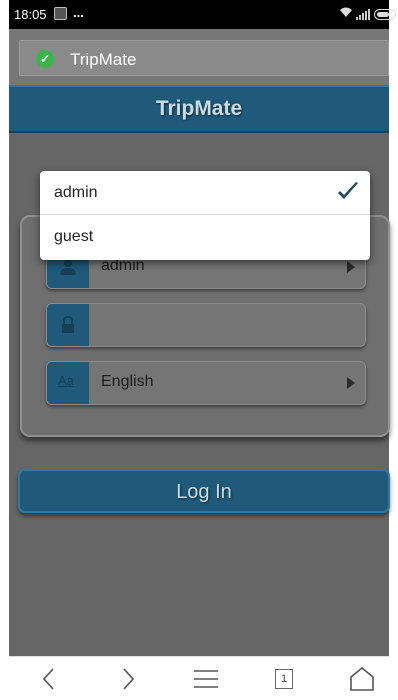 The width and height of the screenshot is (398, 700). I want to click on login-button-label: Log In, so click(204, 492).